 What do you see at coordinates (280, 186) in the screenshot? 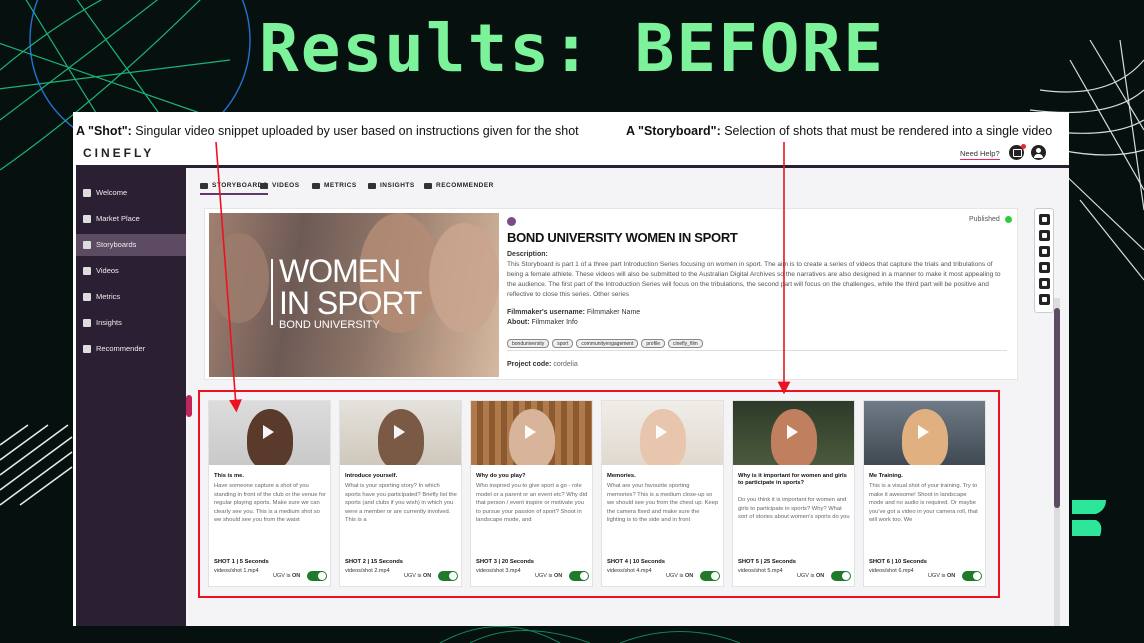
I see `tab-videos: VIDEOS` at bounding box center [280, 186].